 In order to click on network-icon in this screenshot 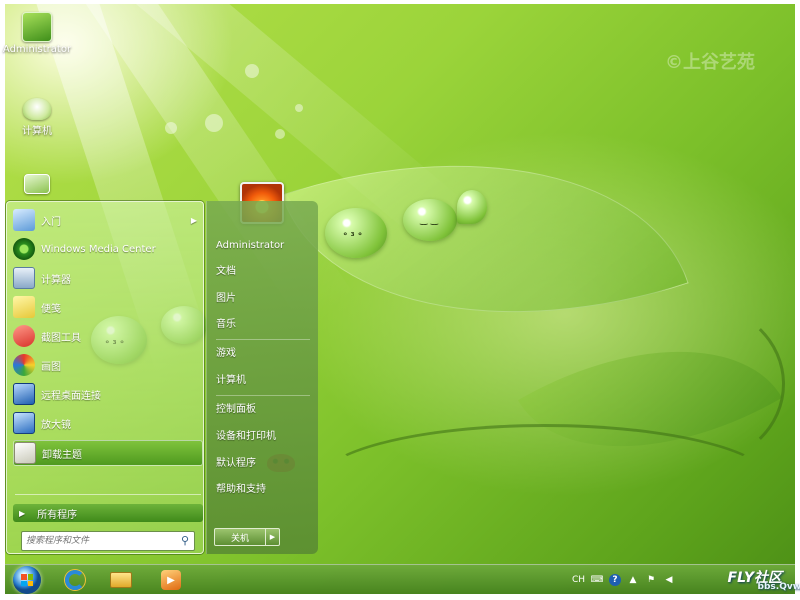, I will do `click(37, 184)`.